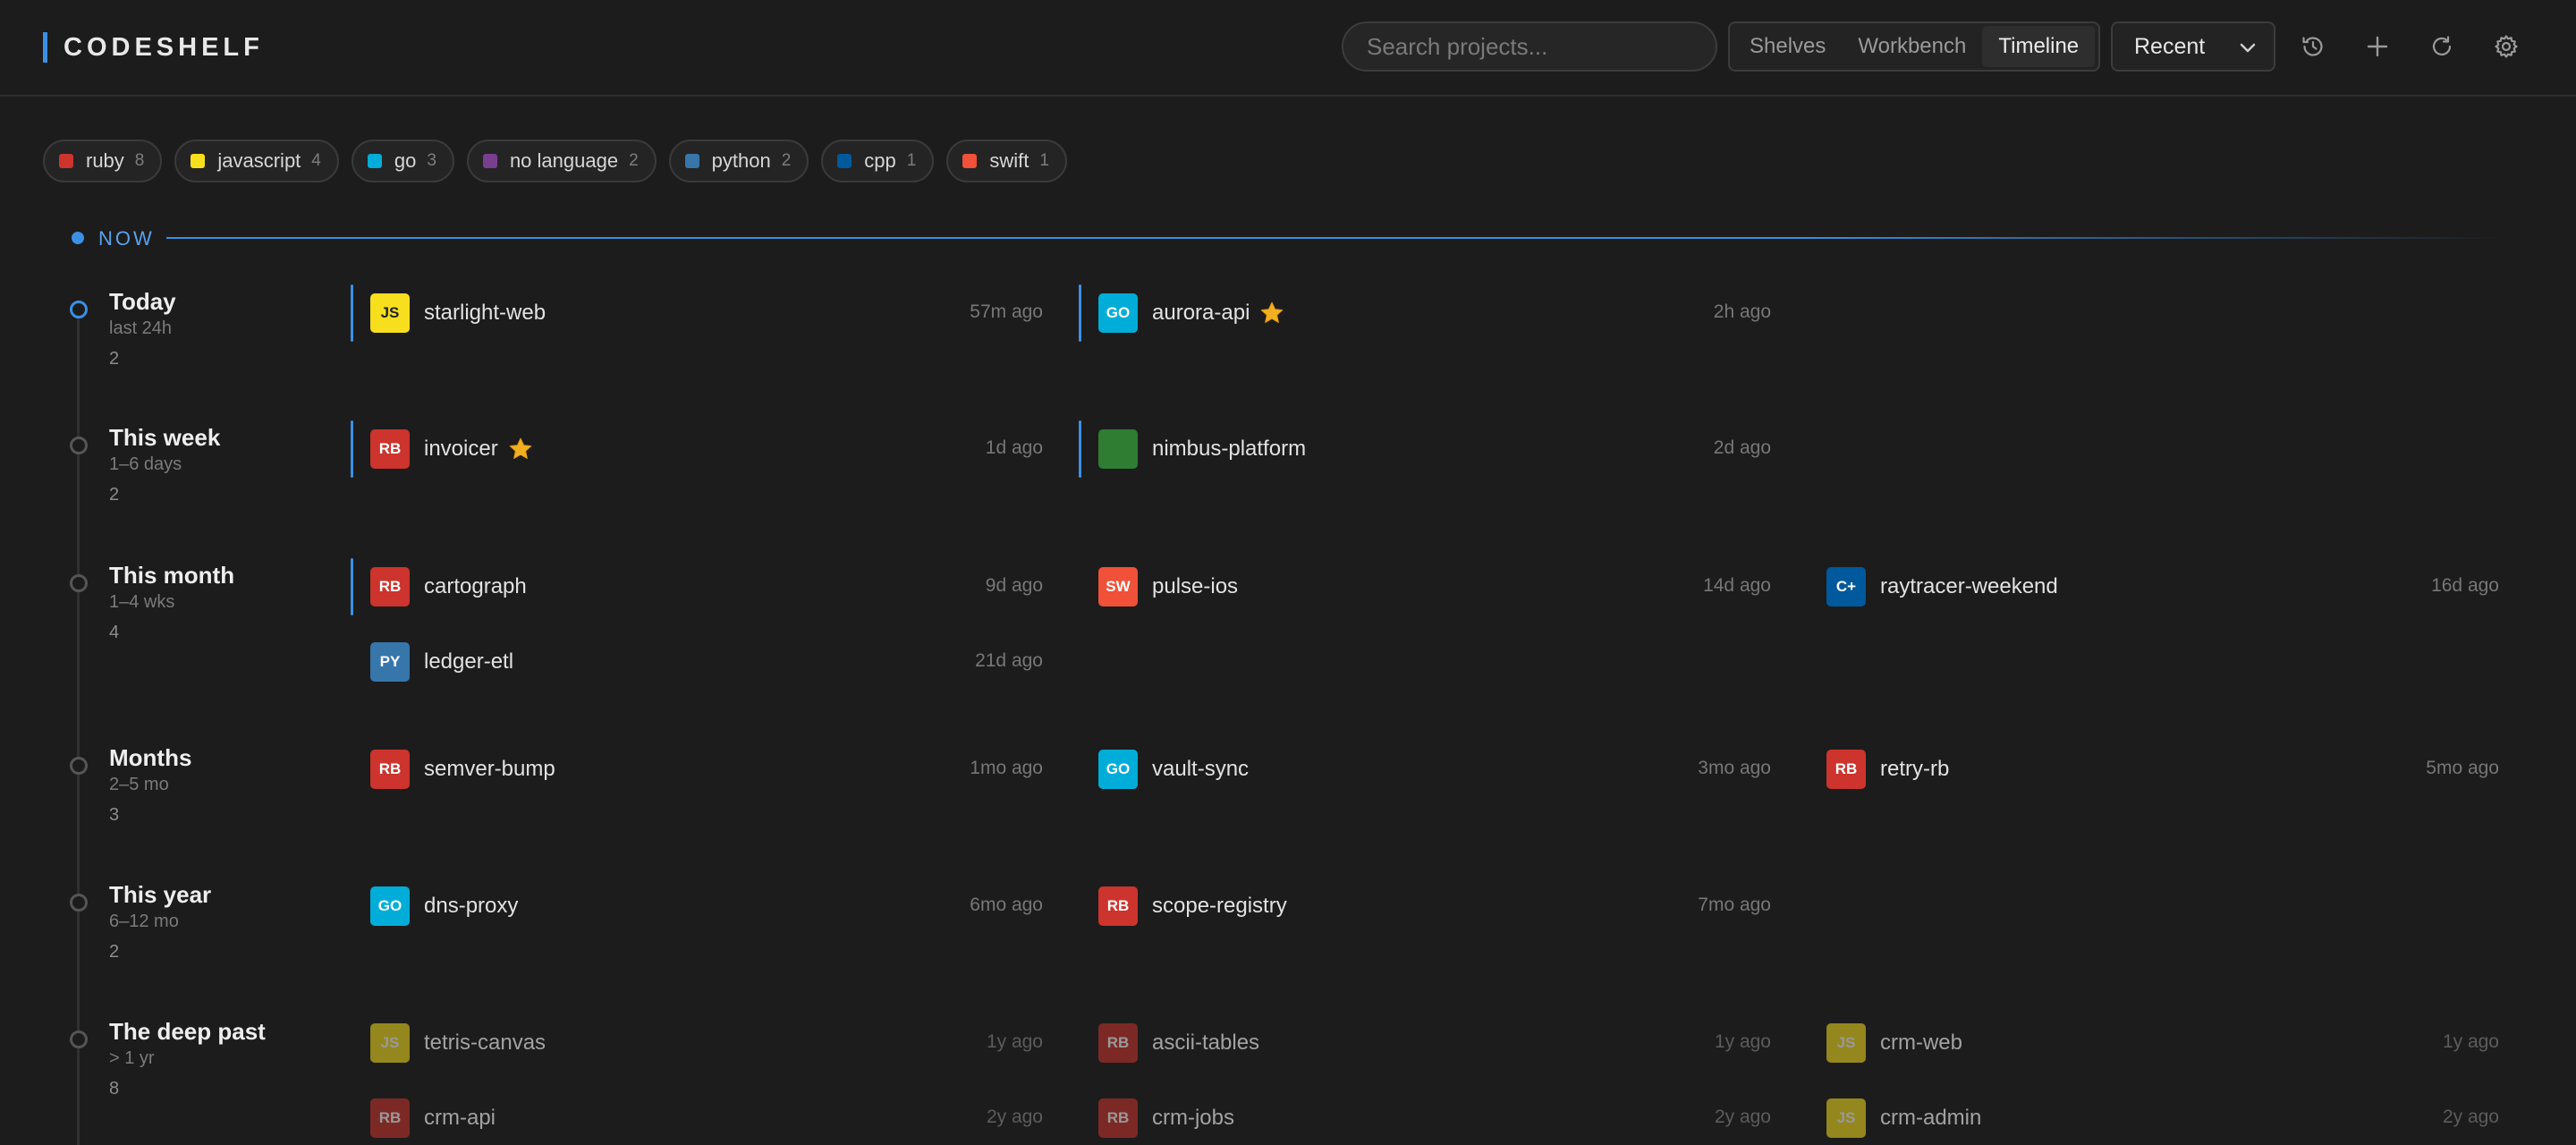  Describe the element at coordinates (1168, 586) in the screenshot. I see `project-item: SW pulse-ios` at that location.